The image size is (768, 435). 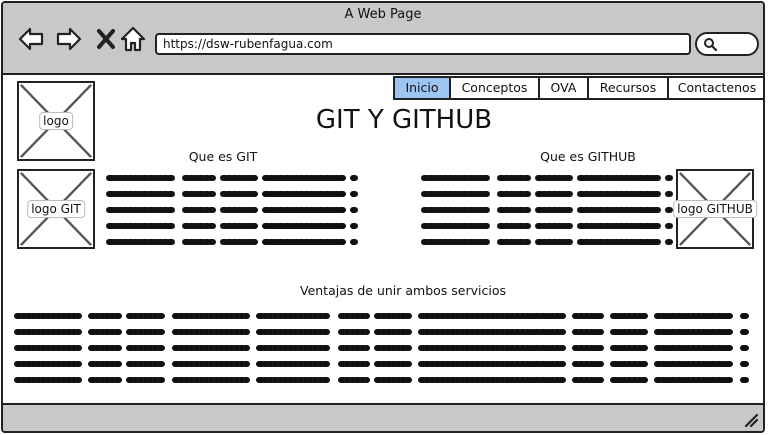 I want to click on github-heading: Que es GITHUB, so click(x=588, y=156).